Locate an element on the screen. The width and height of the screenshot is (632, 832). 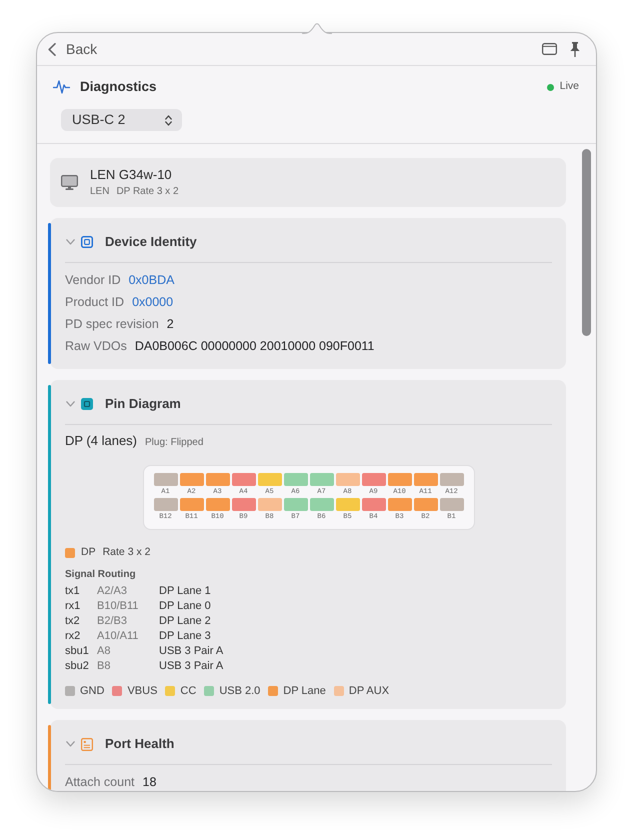
signal-function: DP Lane 0 is located at coordinates (185, 606).